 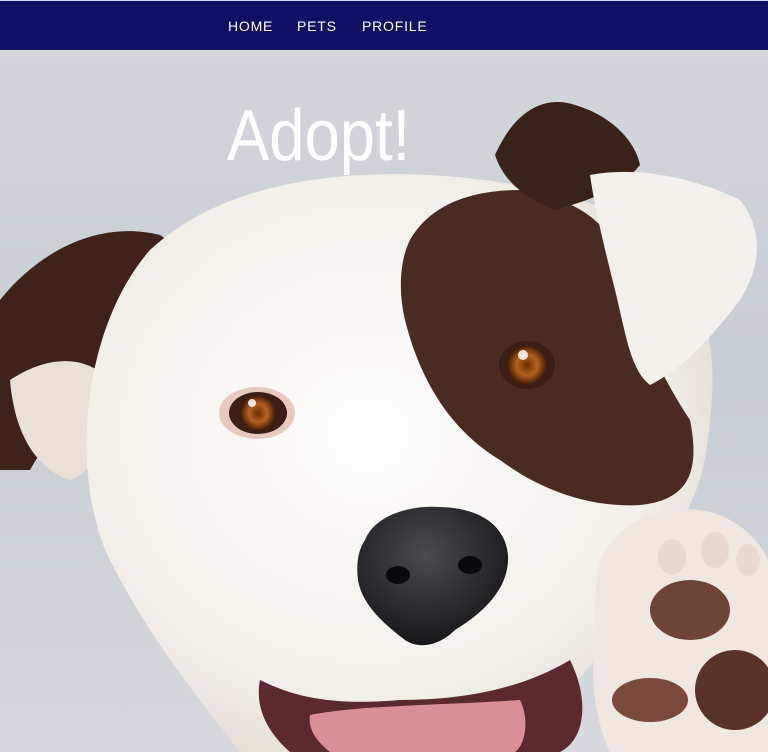 What do you see at coordinates (250, 26) in the screenshot?
I see `nav-link-home: HOME` at bounding box center [250, 26].